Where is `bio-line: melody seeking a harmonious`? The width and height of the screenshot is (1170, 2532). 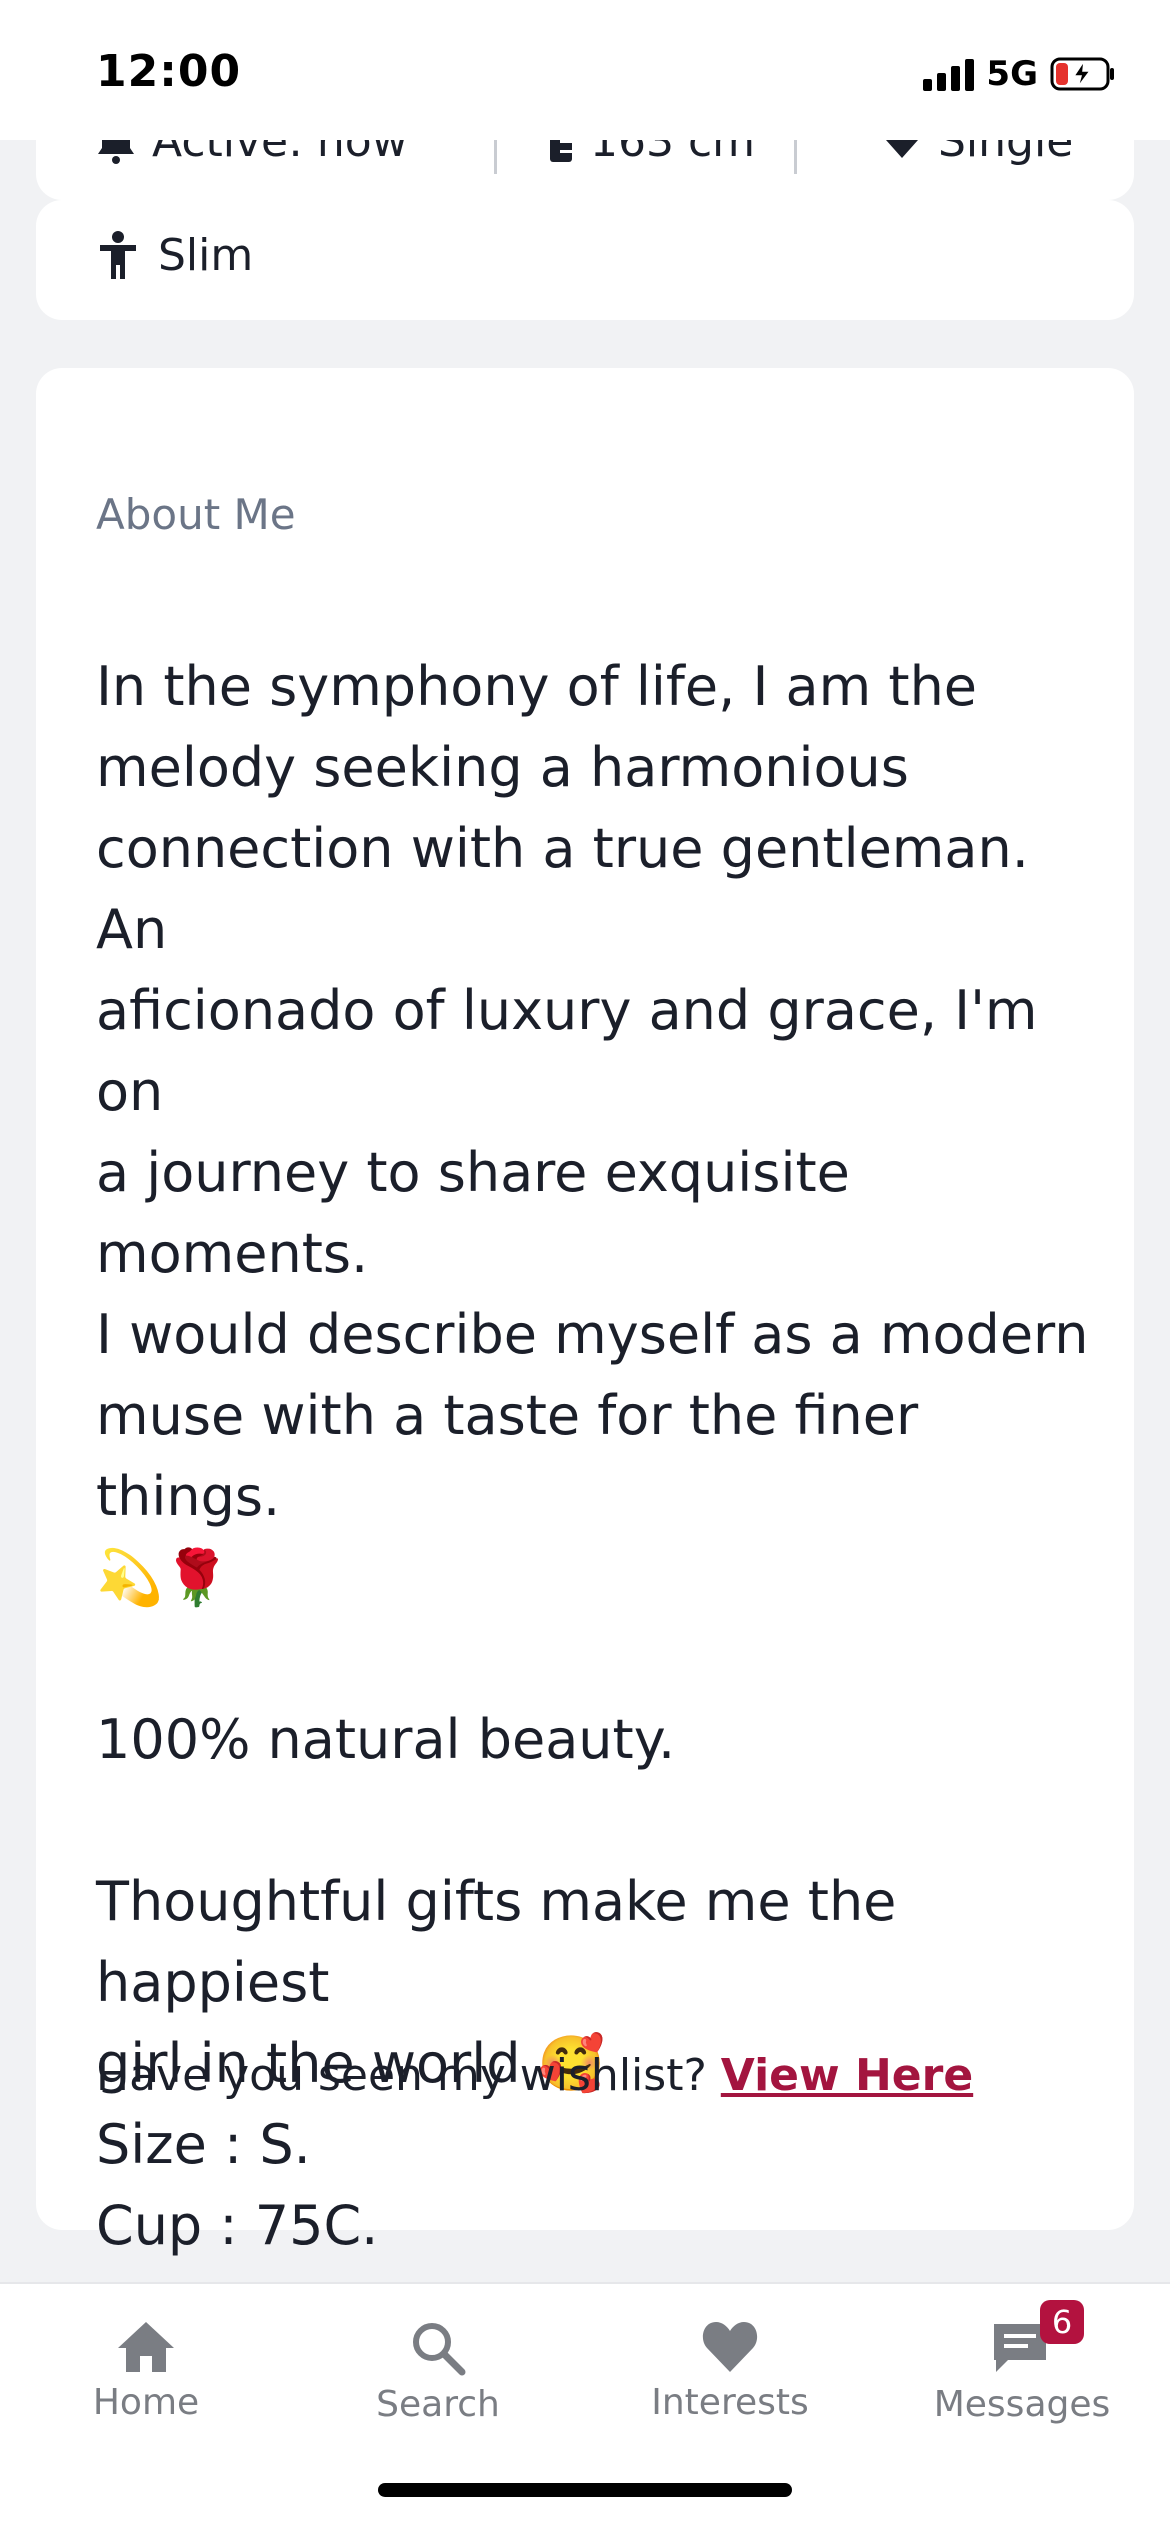 bio-line: melody seeking a harmonious is located at coordinates (502, 767).